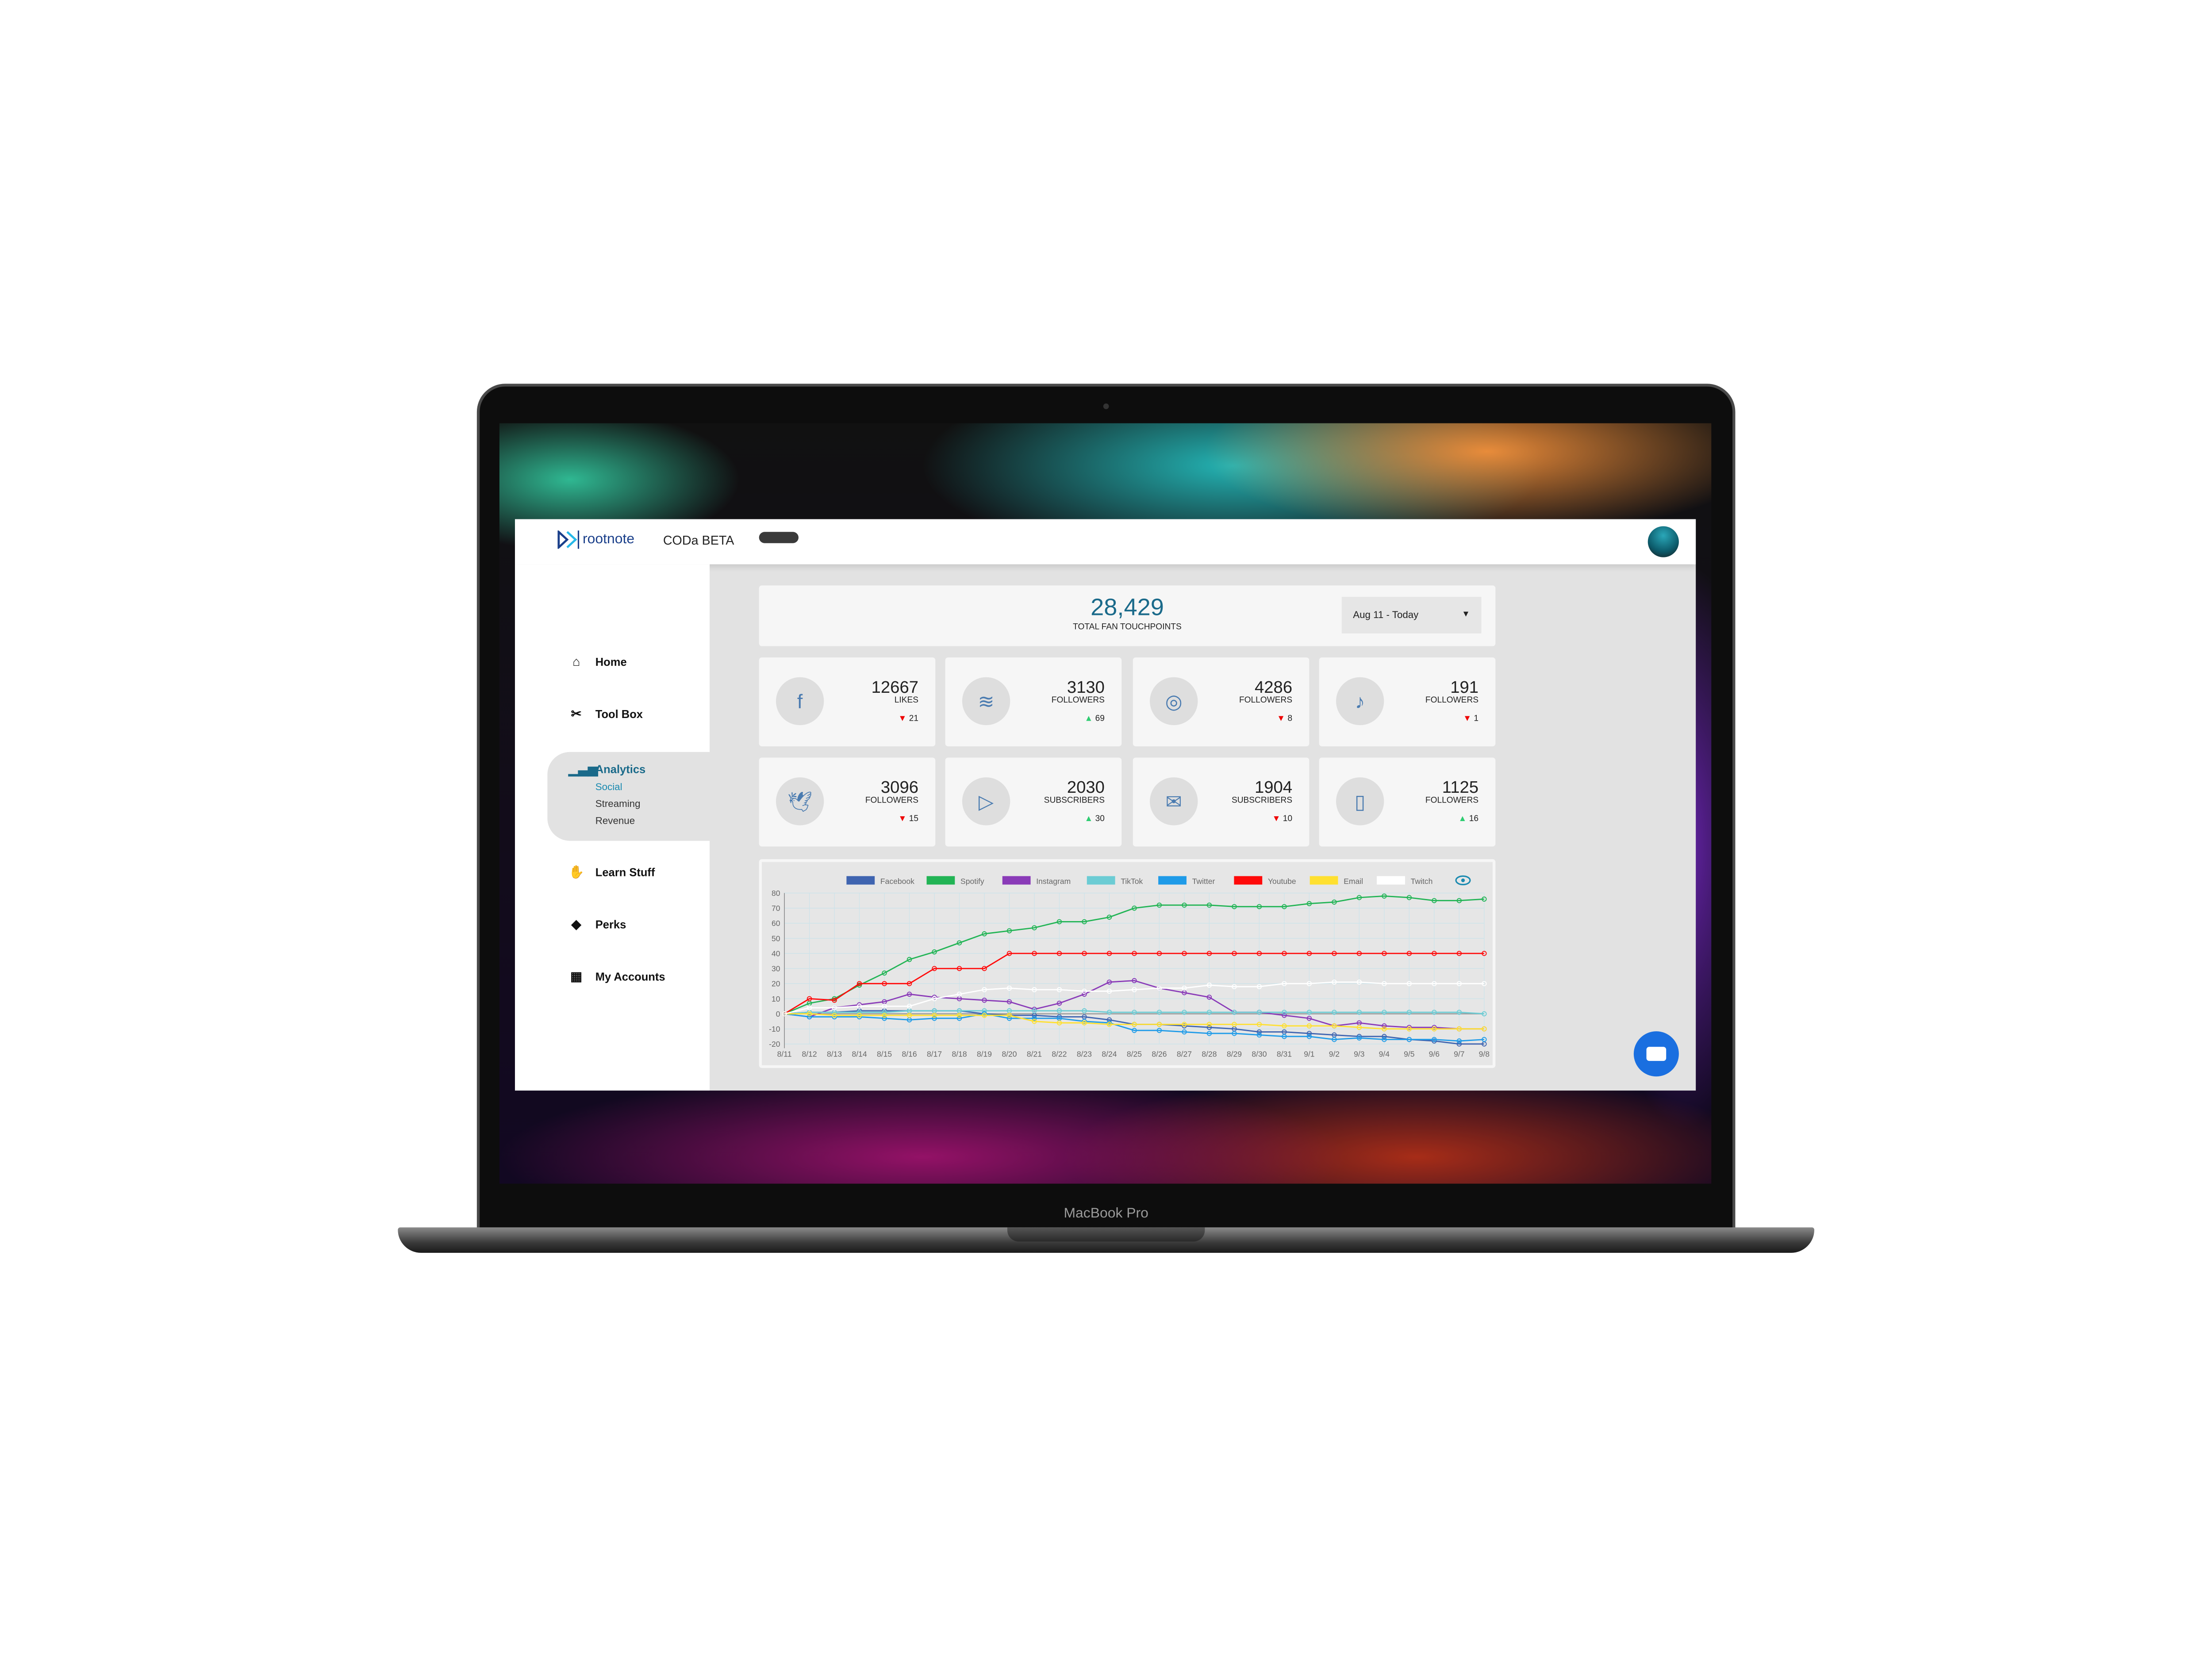 This screenshot has height=1659, width=2212. What do you see at coordinates (1134, 1055) in the screenshot?
I see `x-tick-label: 8/25` at bounding box center [1134, 1055].